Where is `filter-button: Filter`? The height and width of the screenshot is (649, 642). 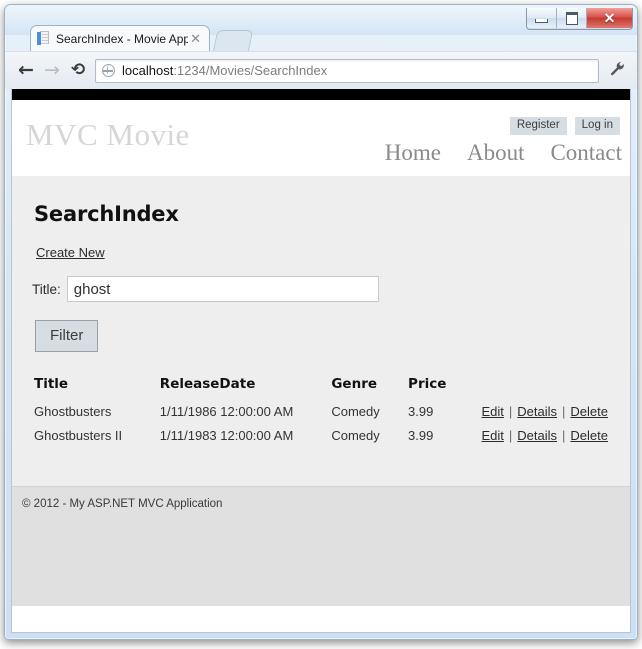 filter-button: Filter is located at coordinates (67, 336).